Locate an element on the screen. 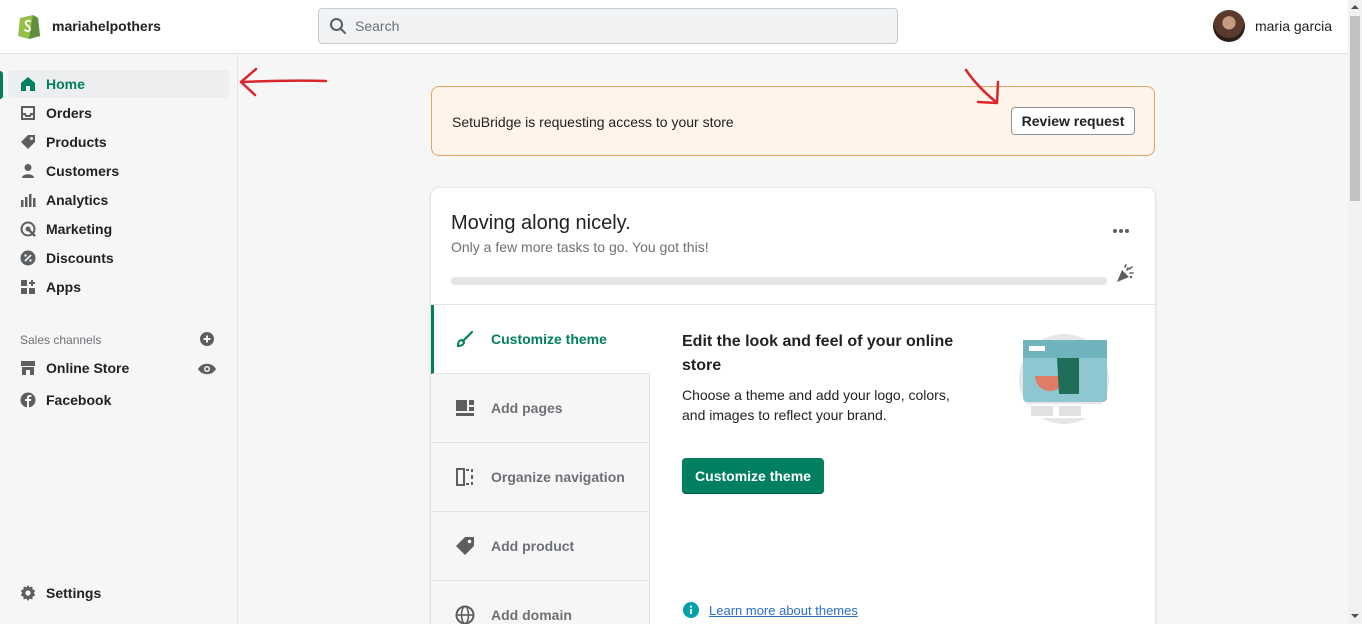  sidebar-item-label: Marketing is located at coordinates (79, 229).